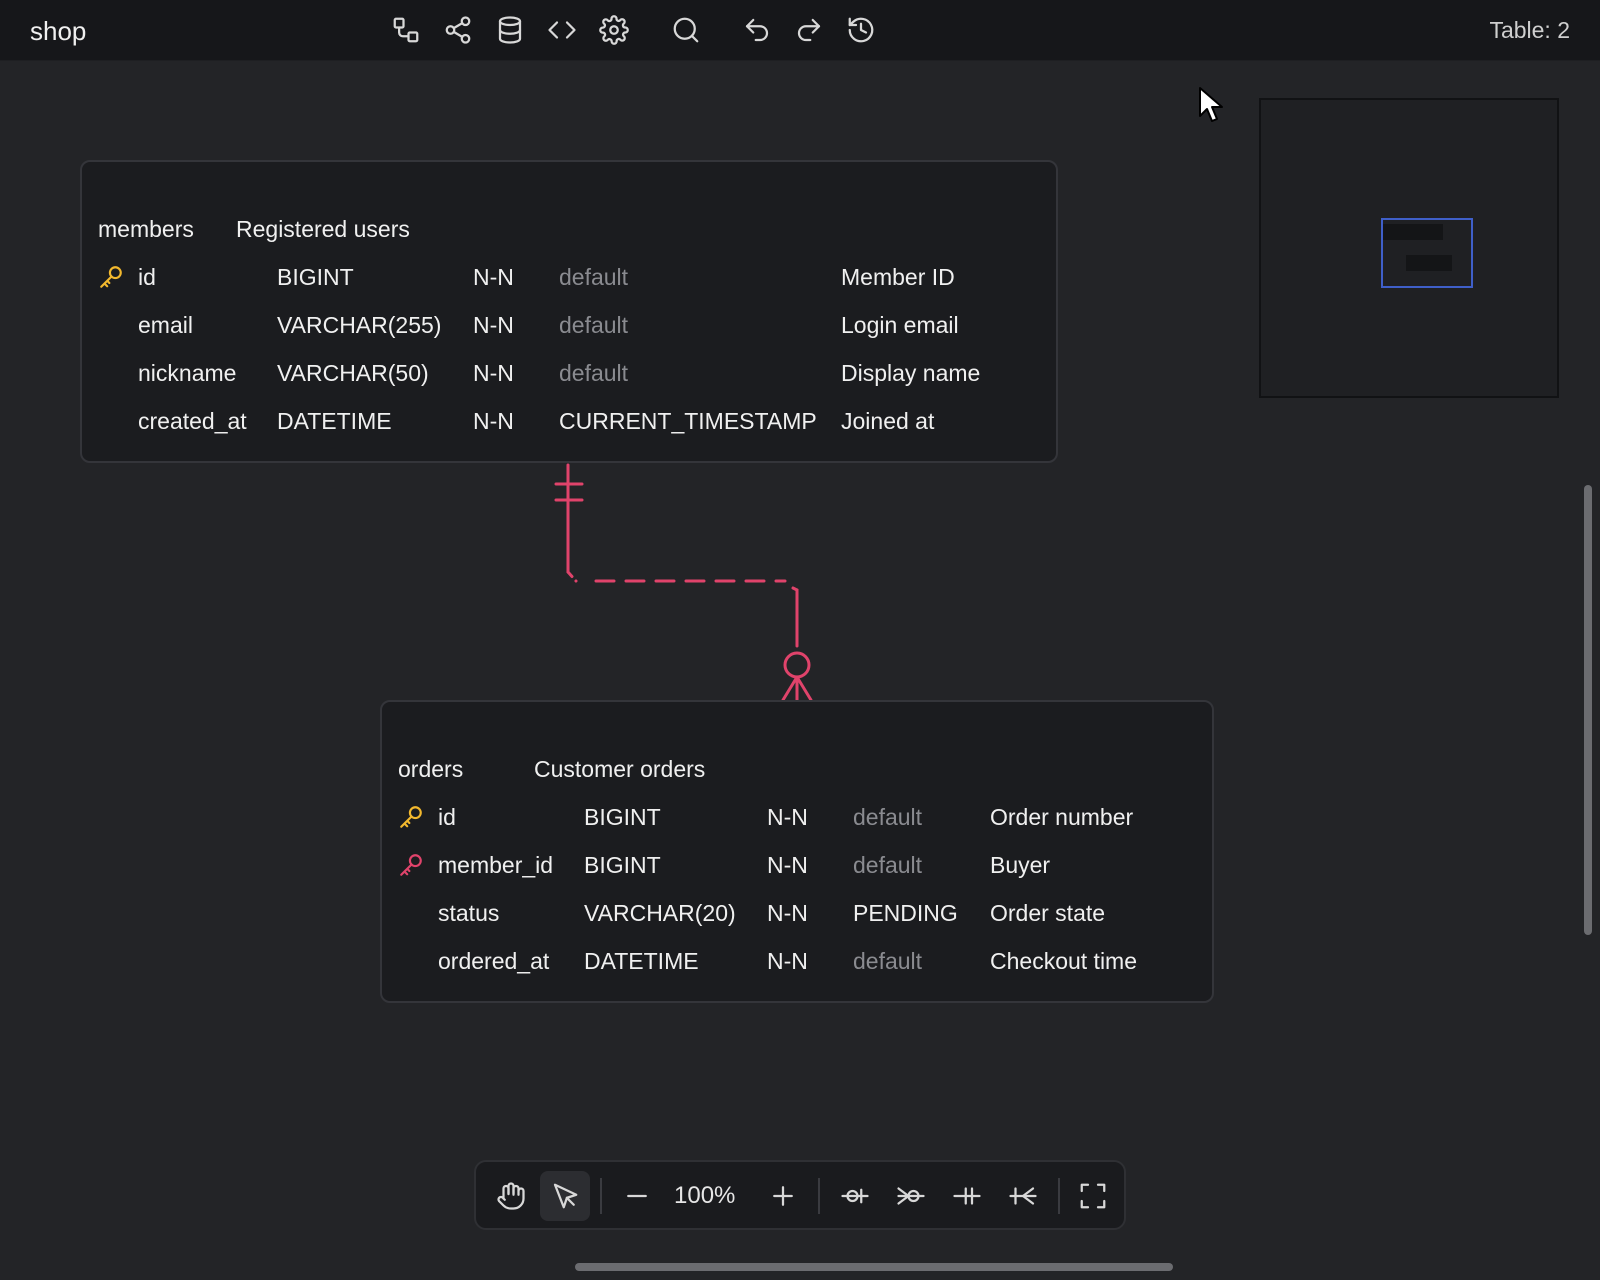 The width and height of the screenshot is (1600, 1280). I want to click on column-comment: Display name, so click(910, 373).